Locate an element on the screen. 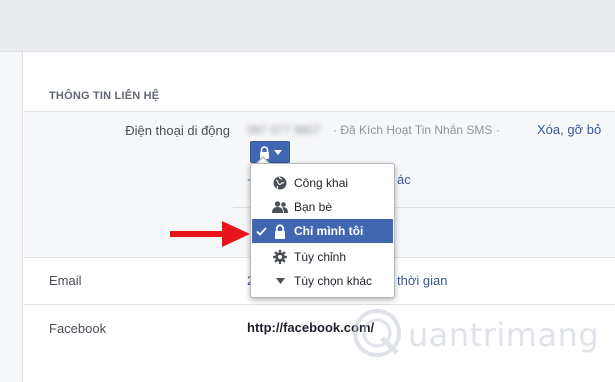 The width and height of the screenshot is (615, 382). phone-status: · Đã Kích Hoạt Tin Nhắn SMS · is located at coordinates (416, 130).